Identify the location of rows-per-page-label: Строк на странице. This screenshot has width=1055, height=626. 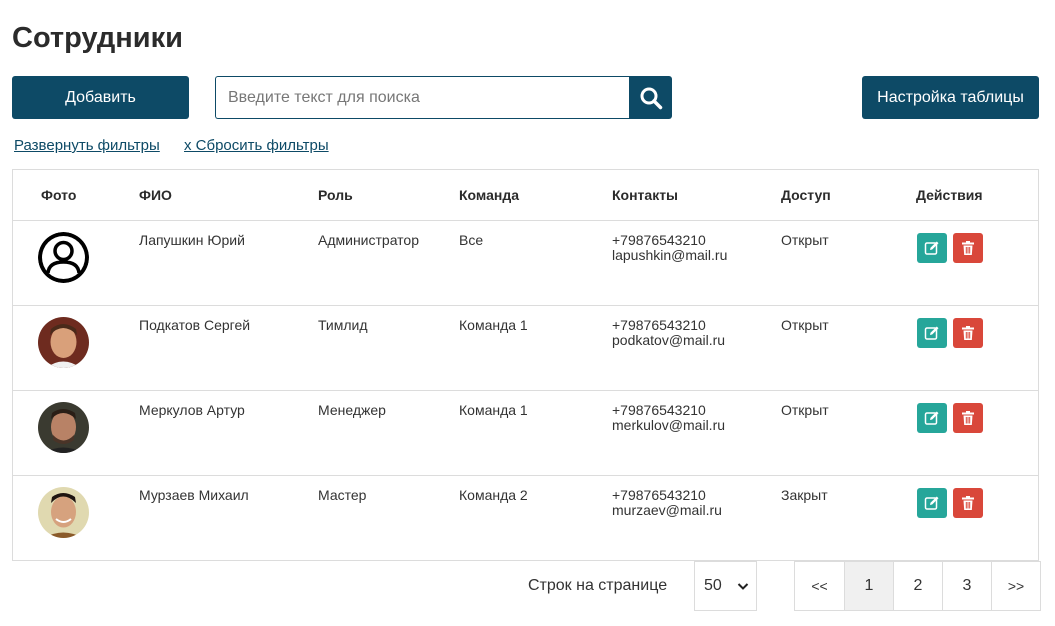
(598, 585).